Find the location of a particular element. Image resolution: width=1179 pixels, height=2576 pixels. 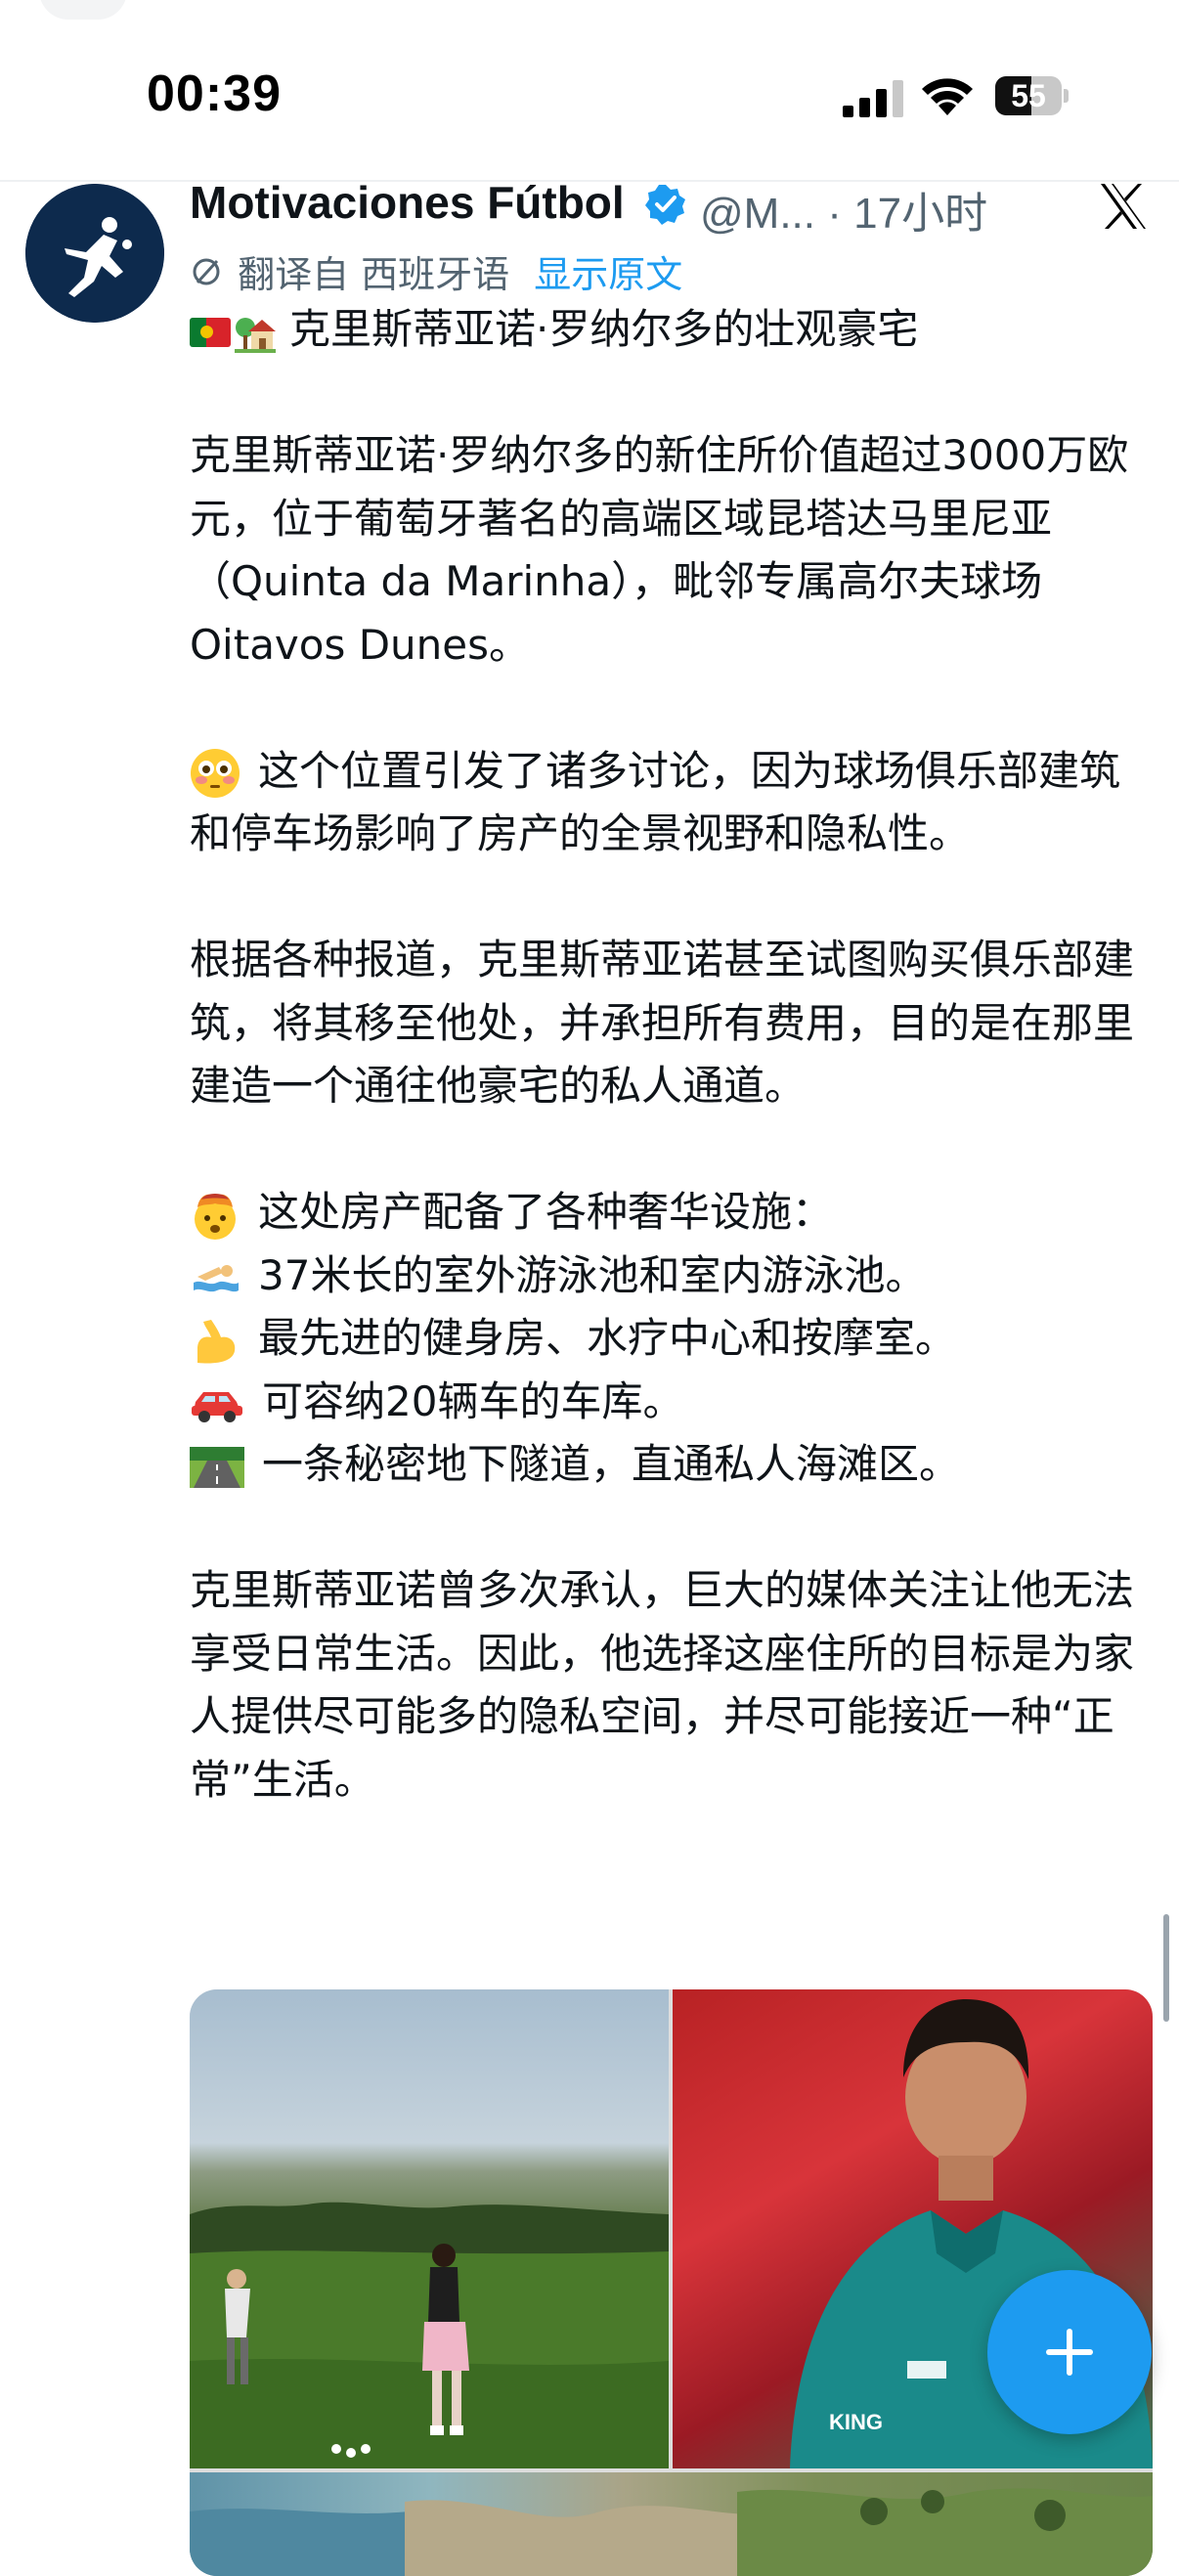

flexed-bicep-icon is located at coordinates (216, 1341).